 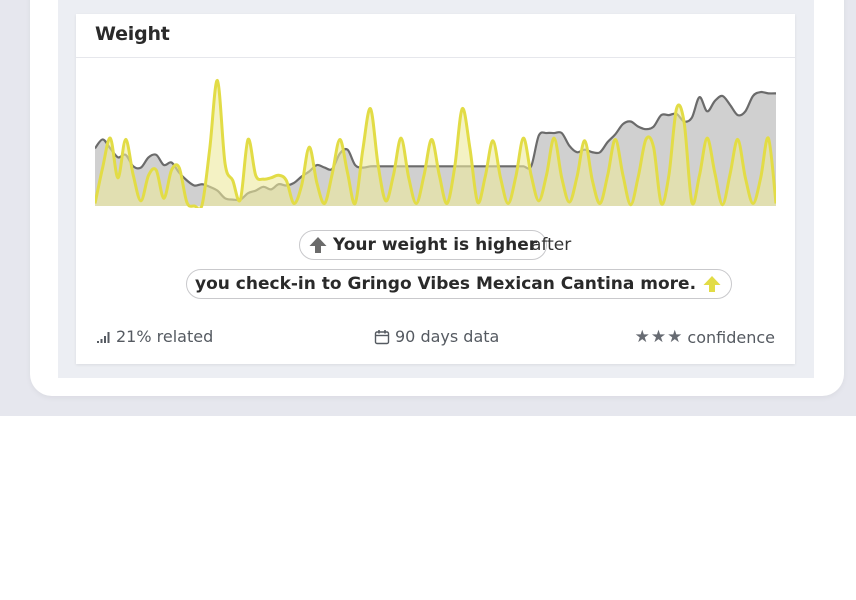 I want to click on signal-bars-icon, so click(x=103, y=337).